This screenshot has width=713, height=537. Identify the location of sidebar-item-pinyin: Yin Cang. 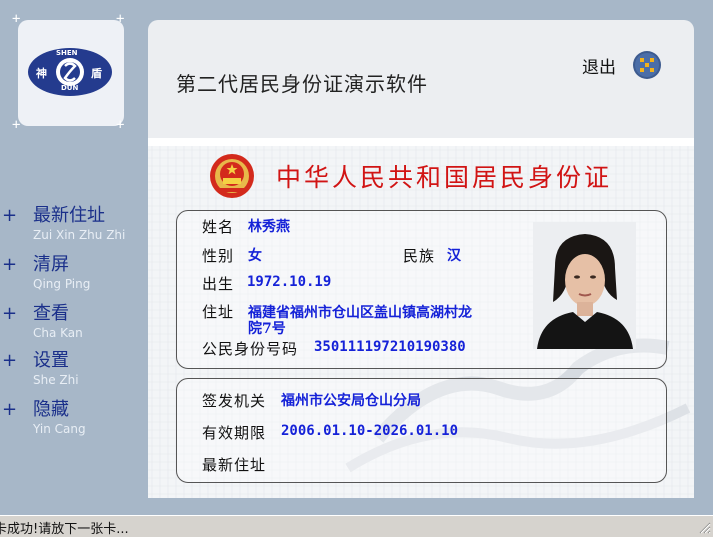
(59, 429).